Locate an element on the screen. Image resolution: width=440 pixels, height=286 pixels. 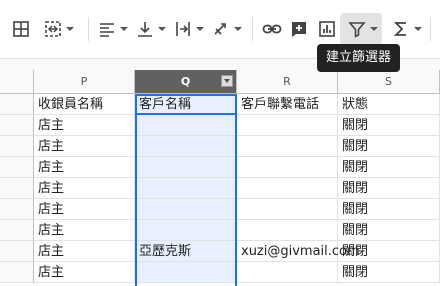
text-wrapping-button is located at coordinates (189, 29).